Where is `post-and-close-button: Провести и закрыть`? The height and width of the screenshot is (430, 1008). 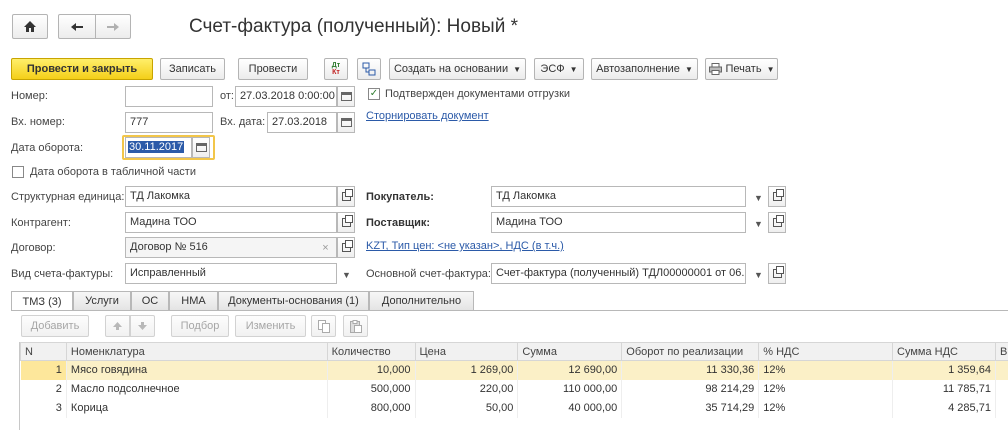 post-and-close-button: Провести и закрыть is located at coordinates (82, 69).